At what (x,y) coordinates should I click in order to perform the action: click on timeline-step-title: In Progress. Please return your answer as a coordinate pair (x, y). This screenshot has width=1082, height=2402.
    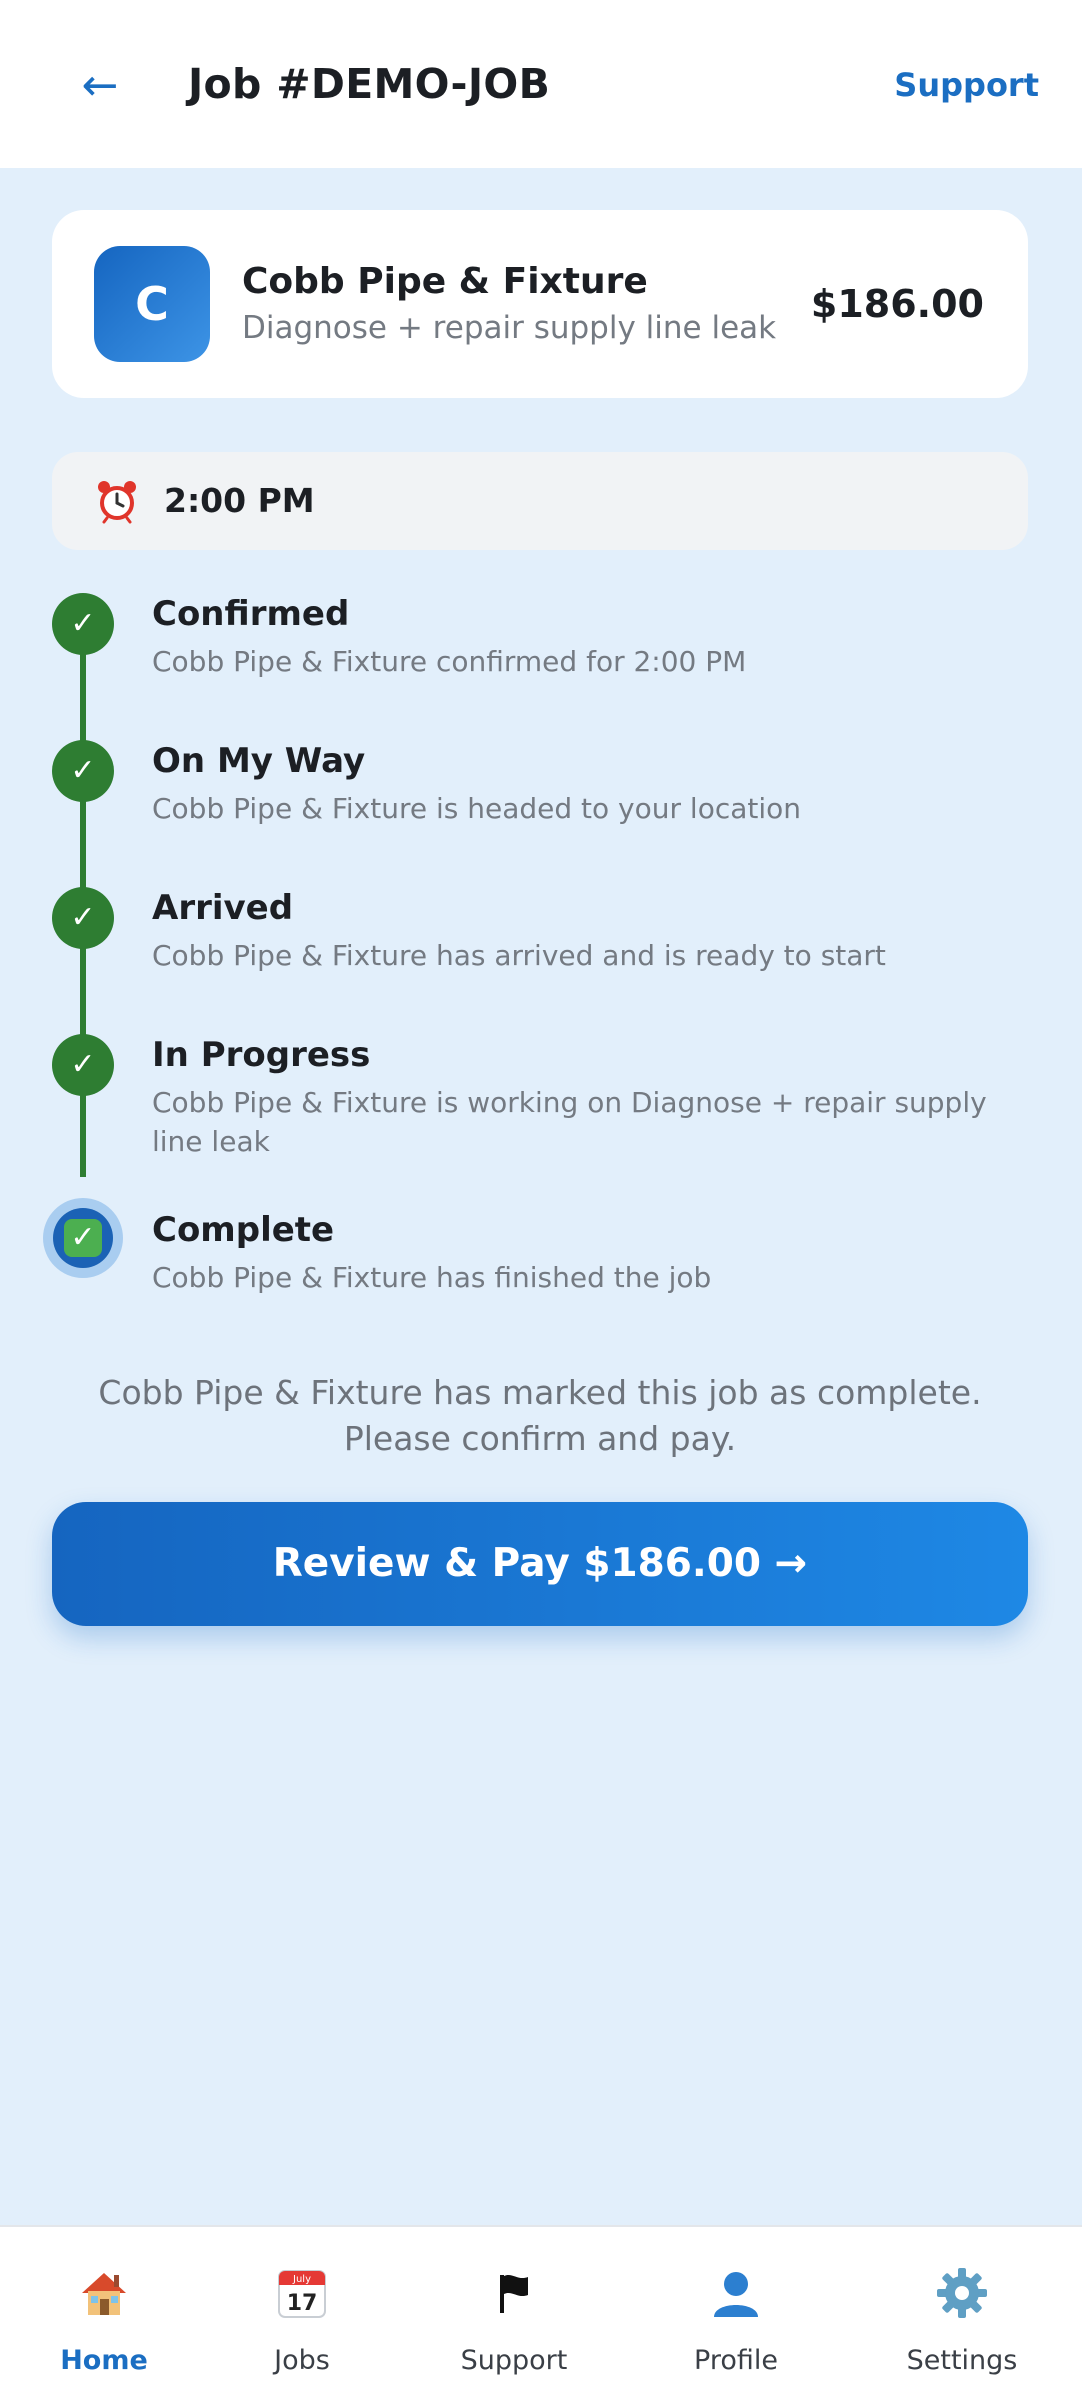
    Looking at the image, I should click on (261, 1055).